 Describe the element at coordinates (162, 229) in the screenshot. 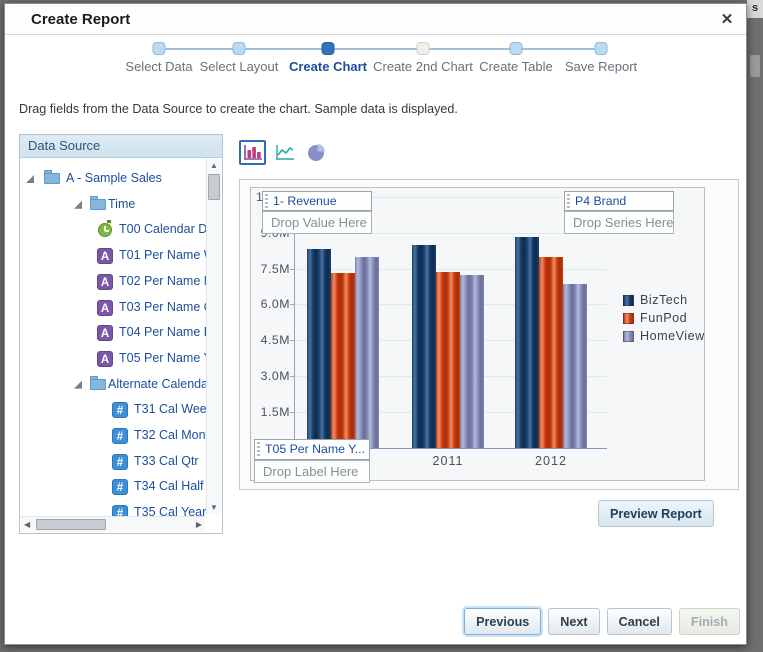

I see `tree-item-label: T00 Calendar Date` at that location.